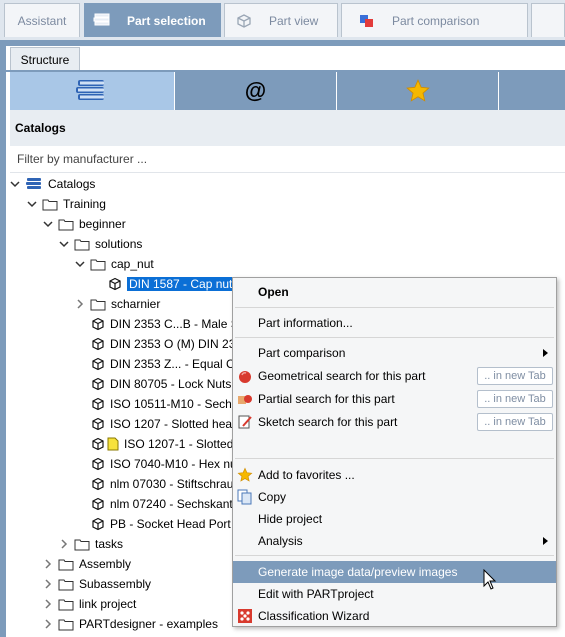 Image resolution: width=565 pixels, height=637 pixels. I want to click on menu-label: Generate image data/preview images, so click(358, 572).